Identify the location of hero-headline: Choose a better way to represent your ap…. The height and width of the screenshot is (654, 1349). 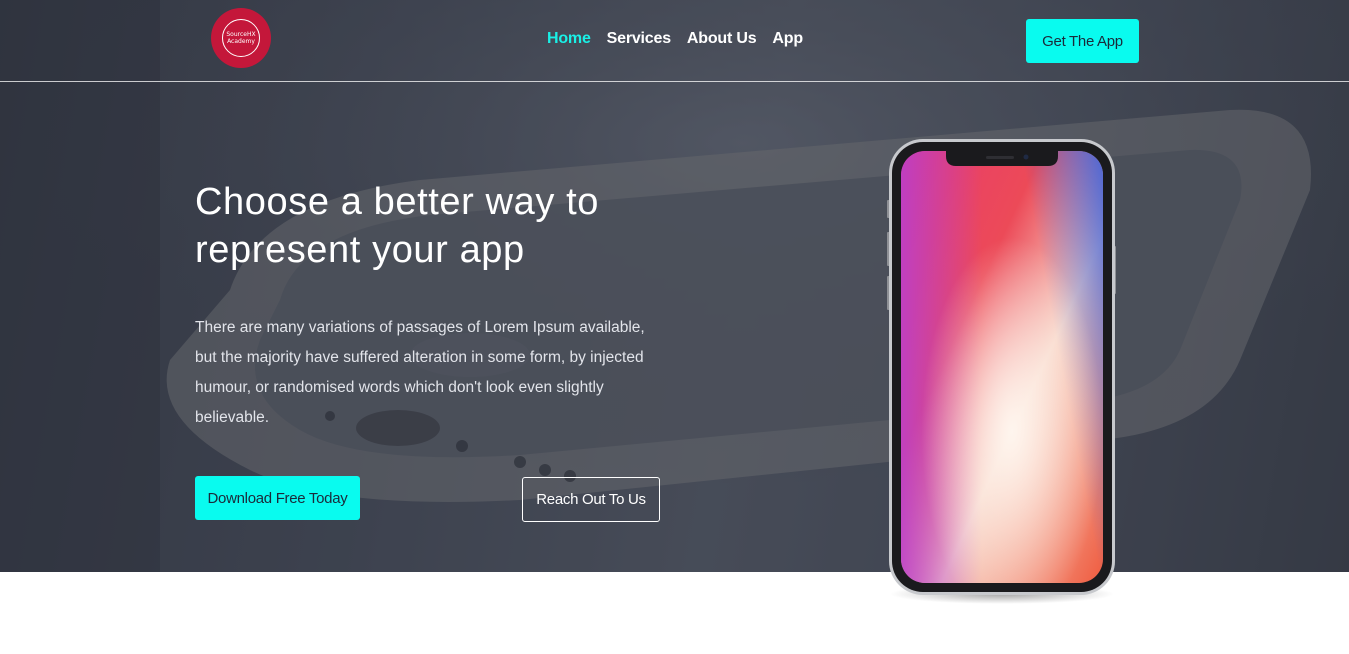
(435, 226).